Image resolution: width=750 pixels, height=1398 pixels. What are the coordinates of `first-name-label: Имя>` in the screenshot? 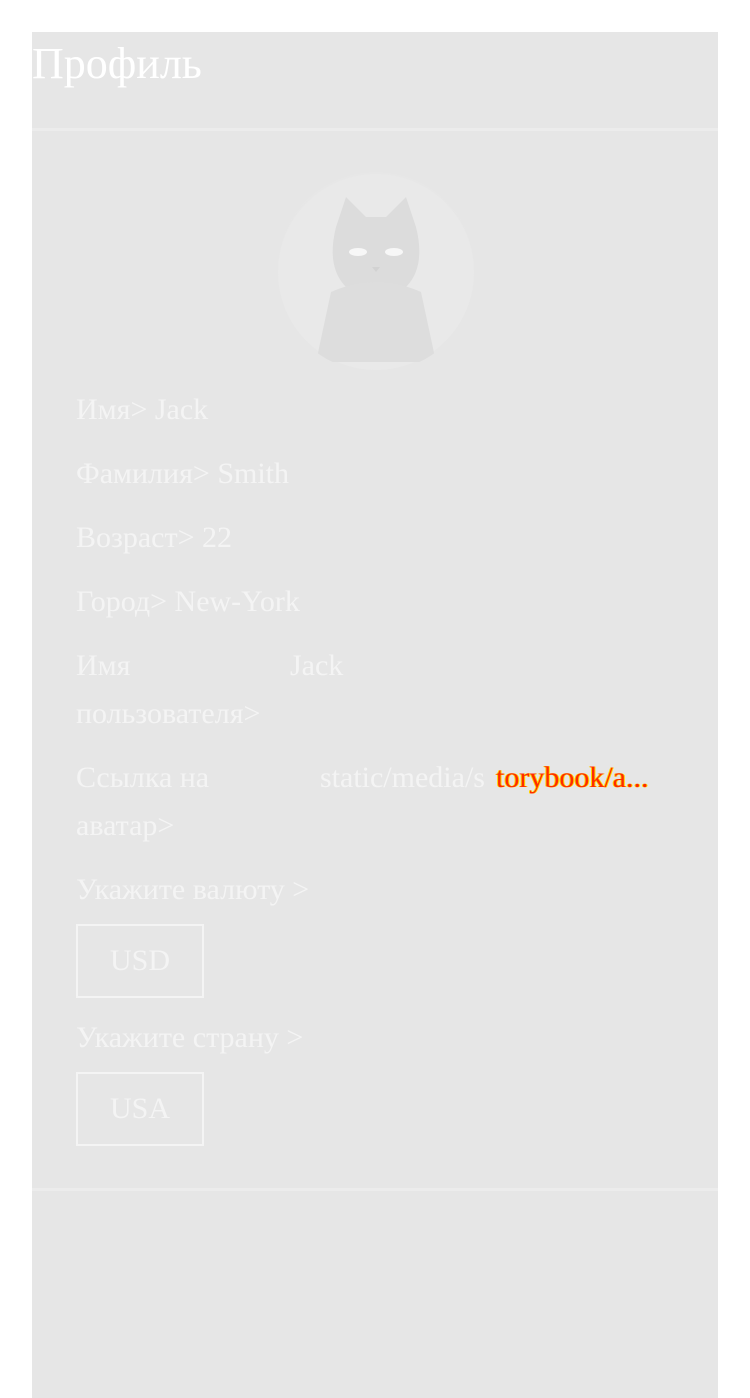 It's located at (112, 409).